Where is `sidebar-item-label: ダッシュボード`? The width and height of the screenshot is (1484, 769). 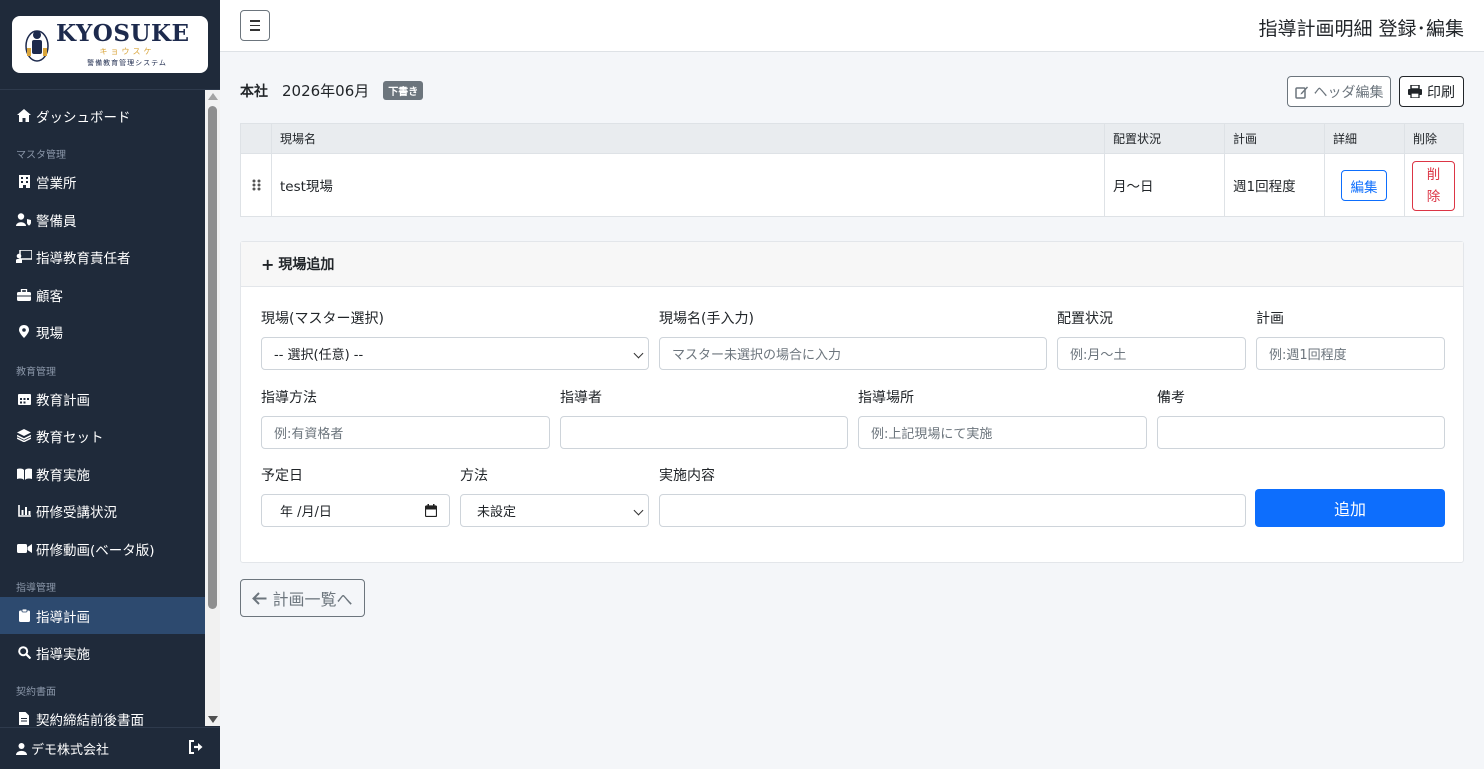 sidebar-item-label: ダッシュボード is located at coordinates (83, 117).